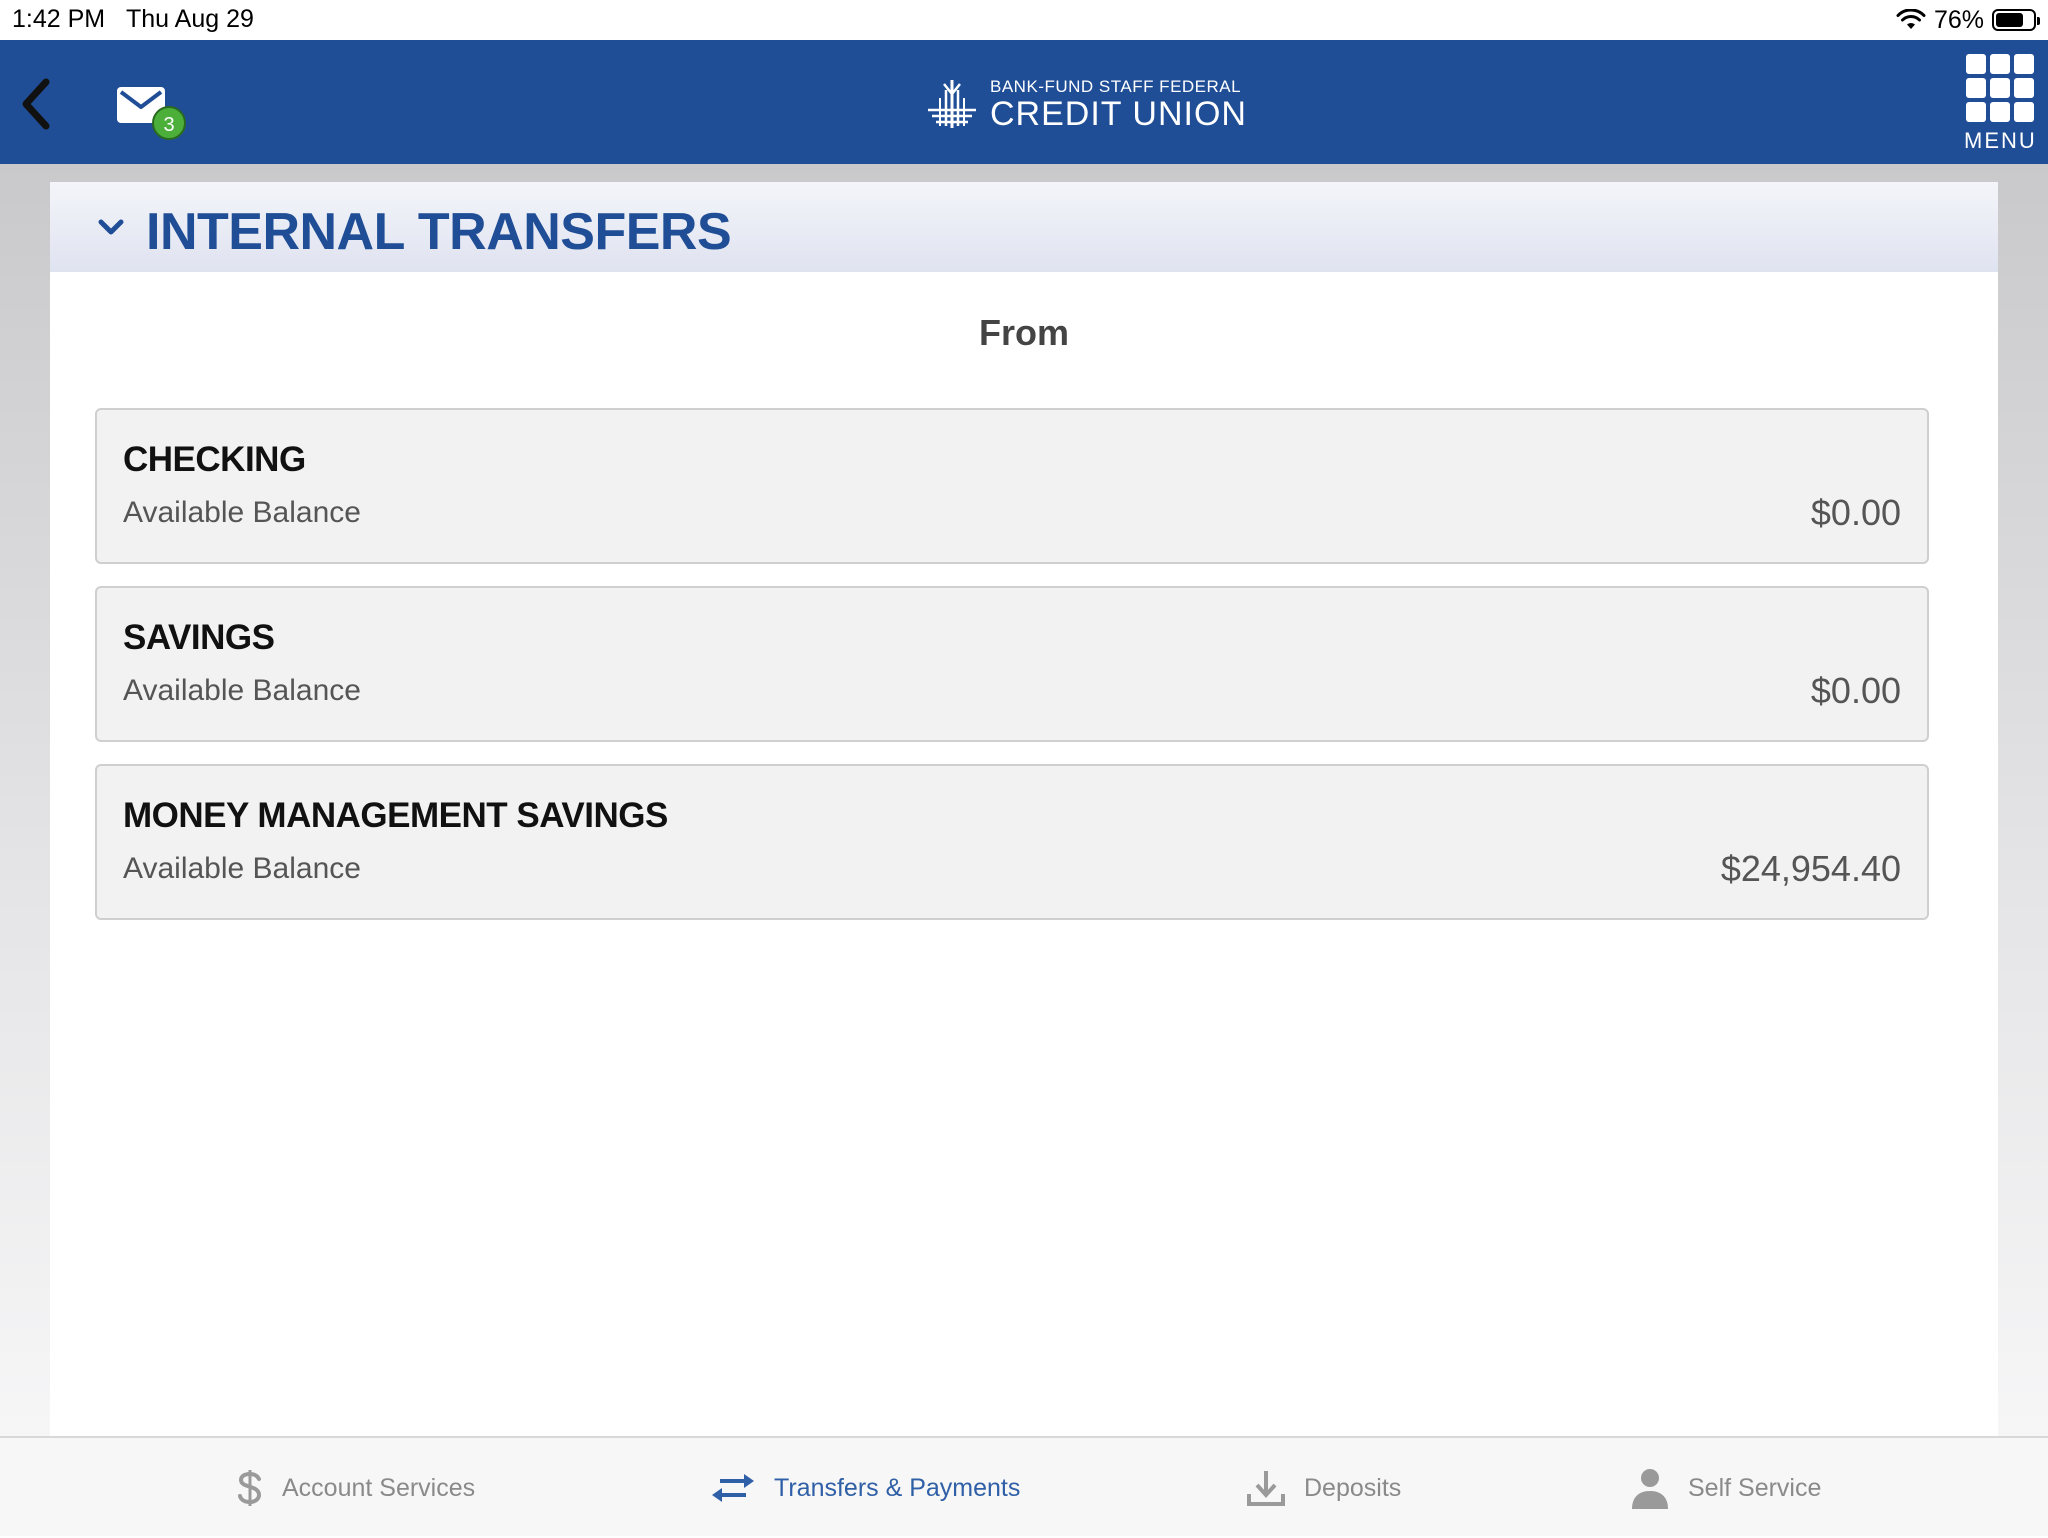 This screenshot has height=1538, width=2048. What do you see at coordinates (1911, 19) in the screenshot?
I see `wifi-icon` at bounding box center [1911, 19].